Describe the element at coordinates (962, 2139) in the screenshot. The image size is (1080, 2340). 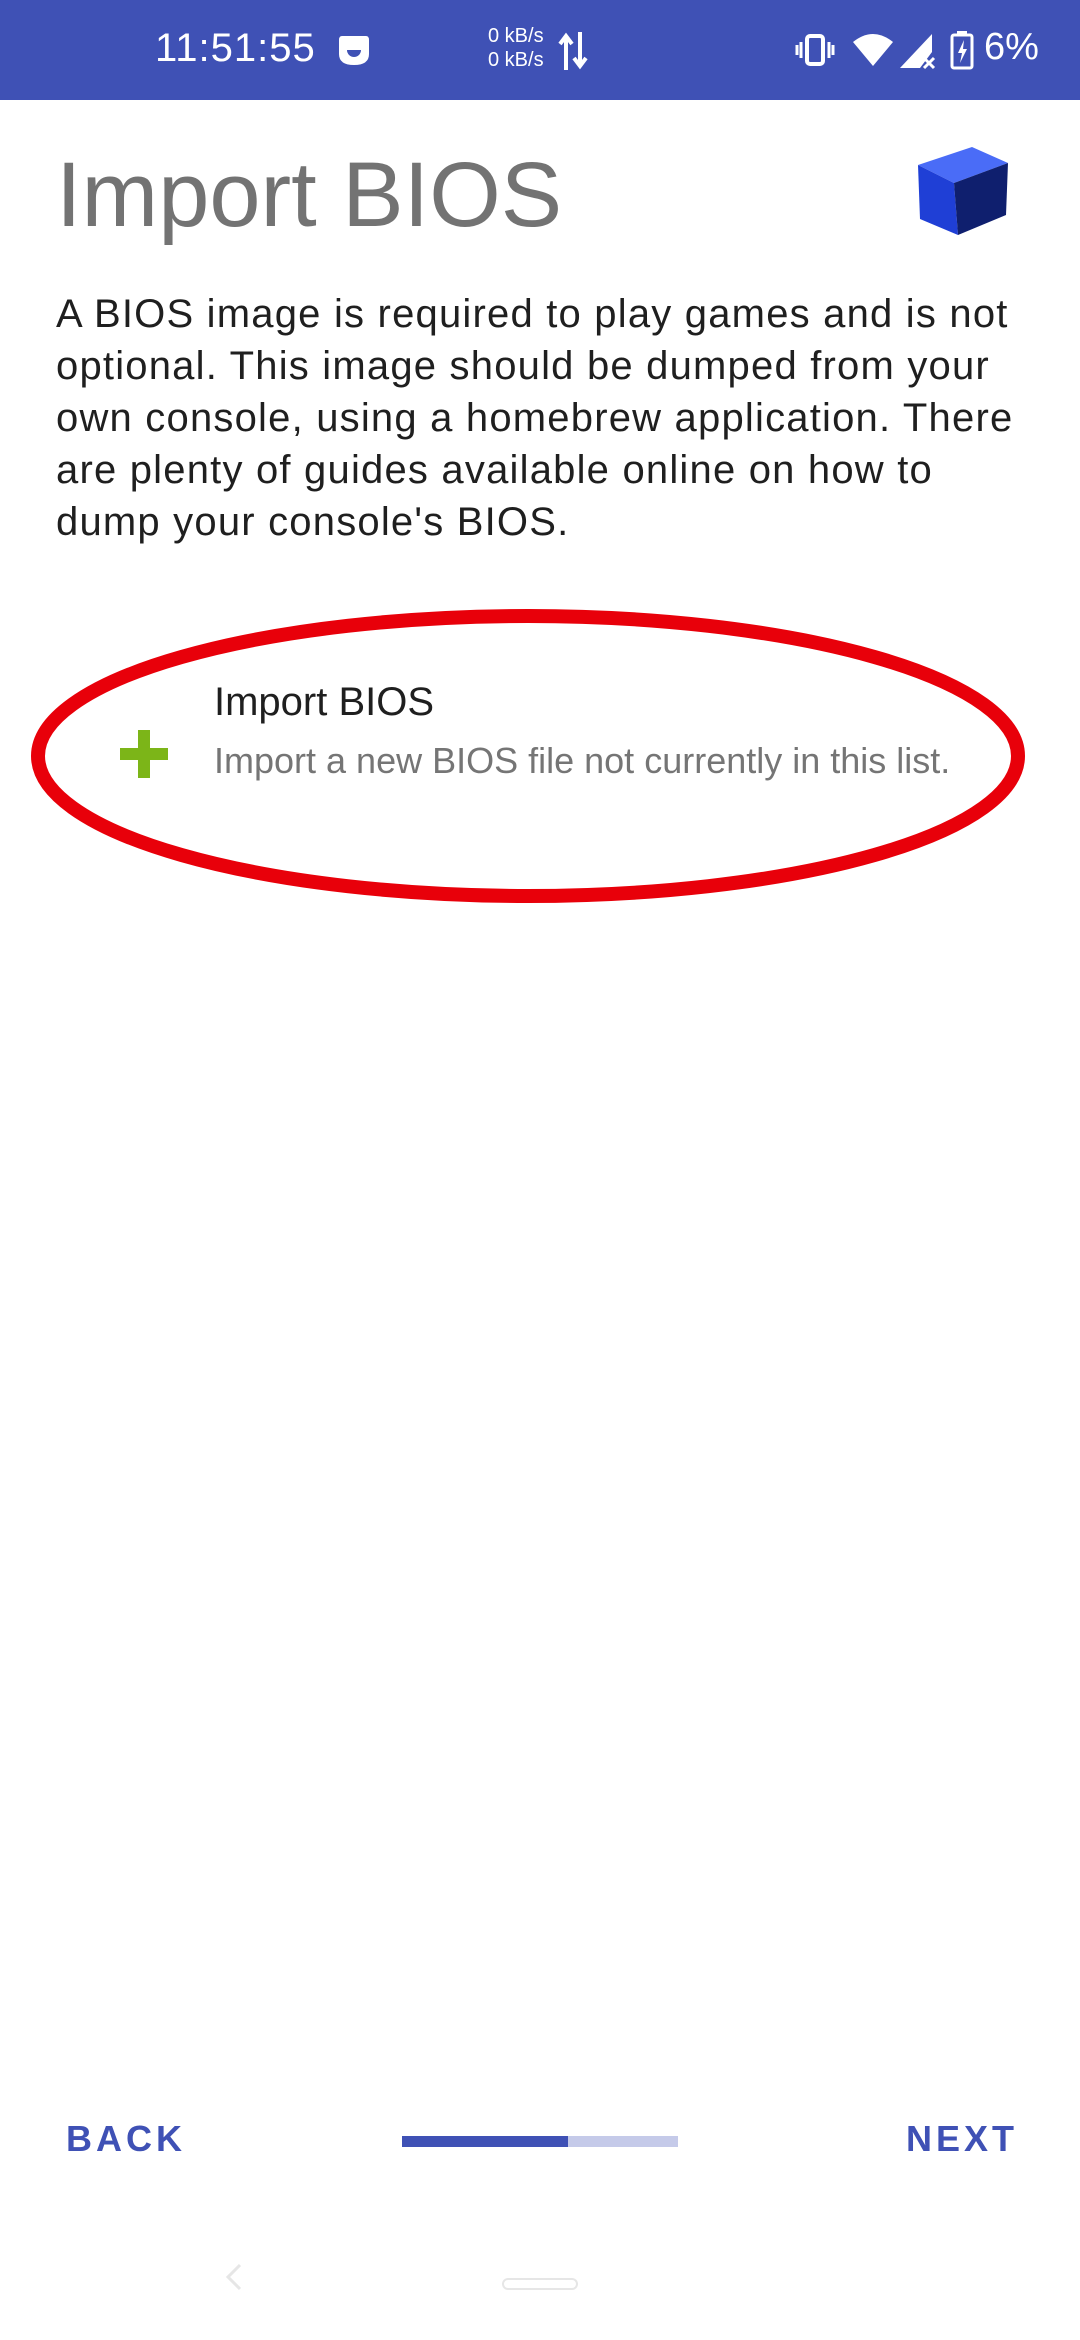
I see `next-button: NEXT` at that location.